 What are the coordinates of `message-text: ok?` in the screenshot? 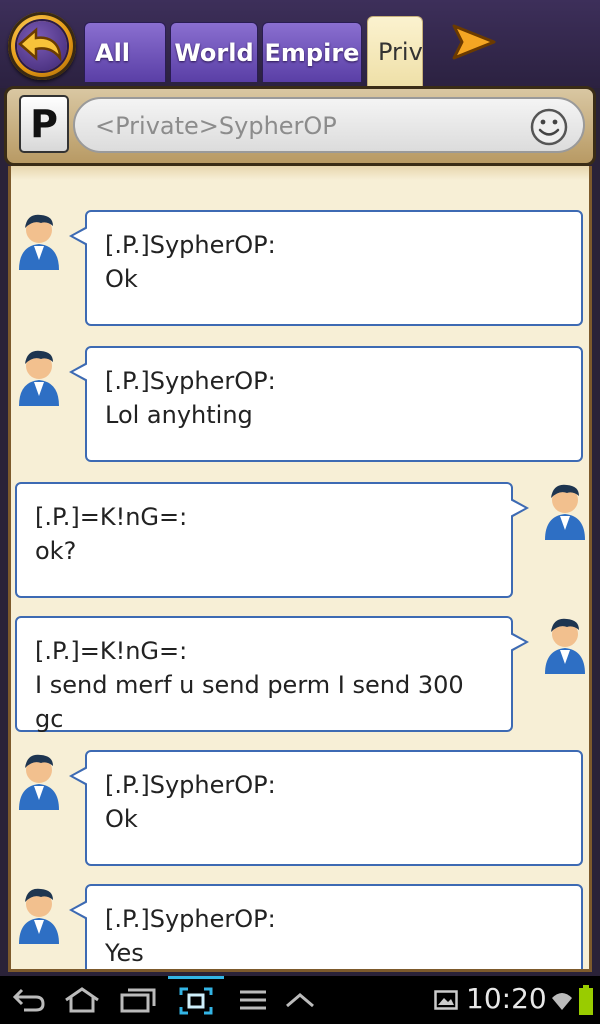 It's located at (56, 551).